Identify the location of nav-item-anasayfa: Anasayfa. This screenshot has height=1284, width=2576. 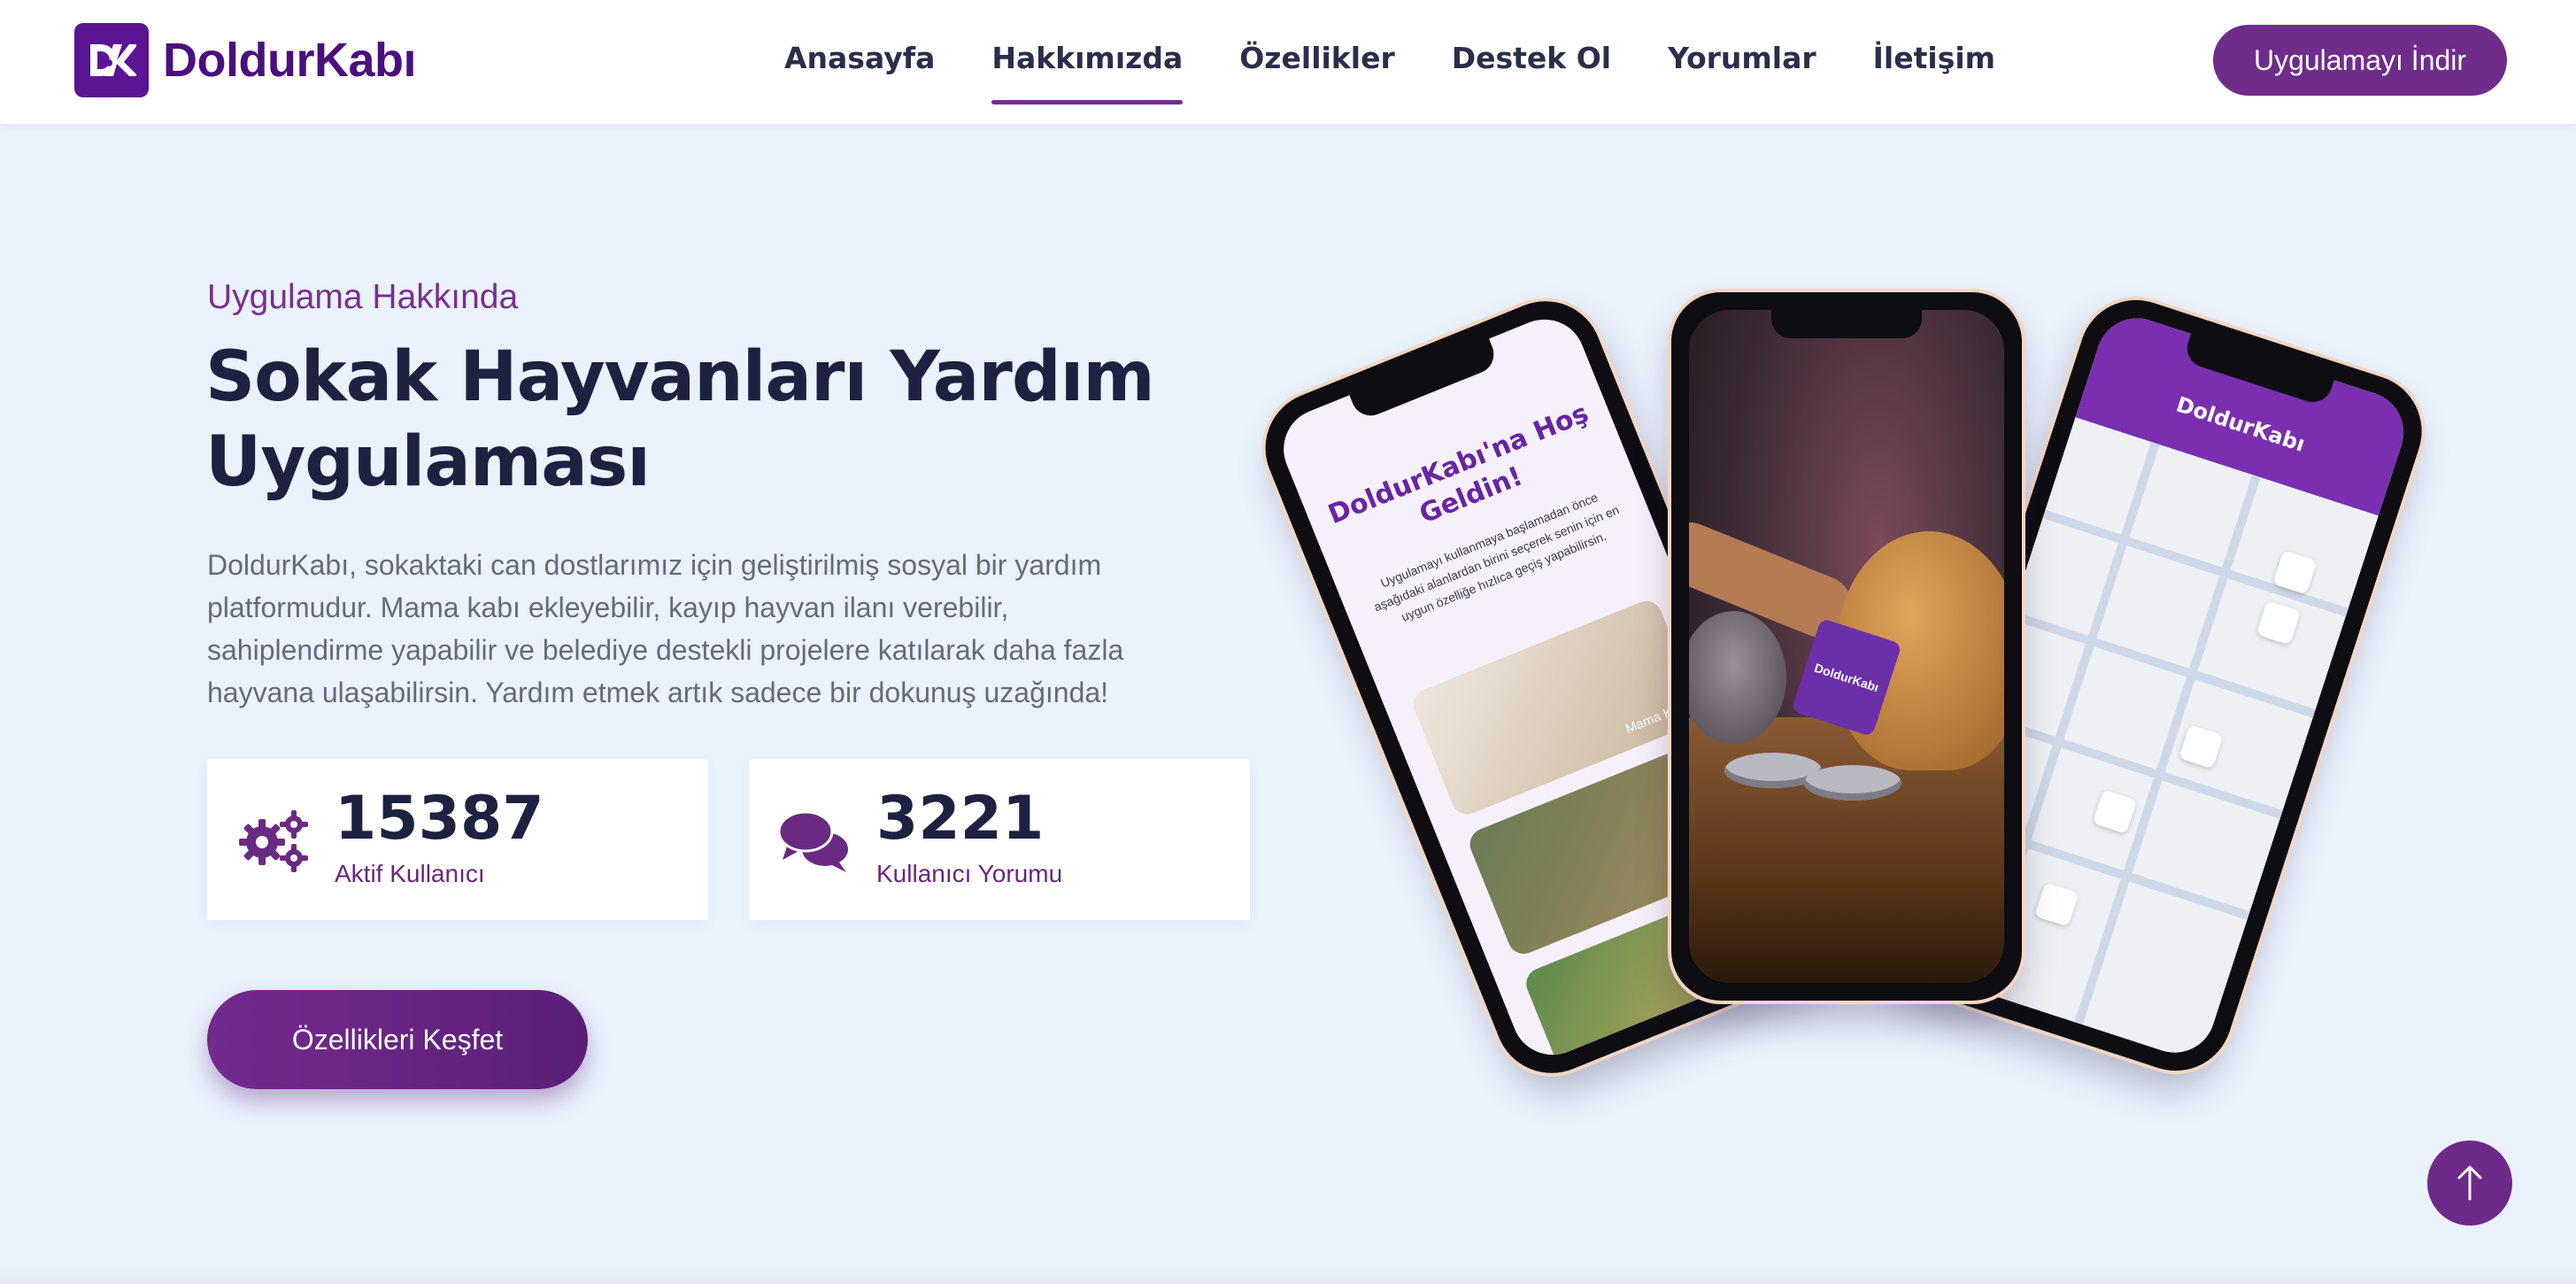
(859, 62).